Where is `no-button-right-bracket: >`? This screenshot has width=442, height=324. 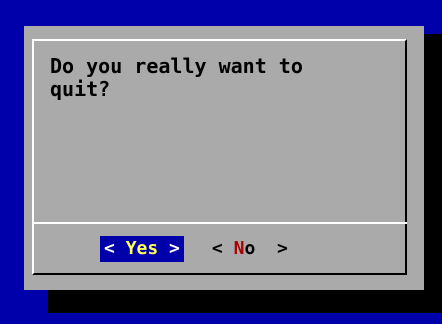
no-button-right-bracket: > is located at coordinates (271, 248).